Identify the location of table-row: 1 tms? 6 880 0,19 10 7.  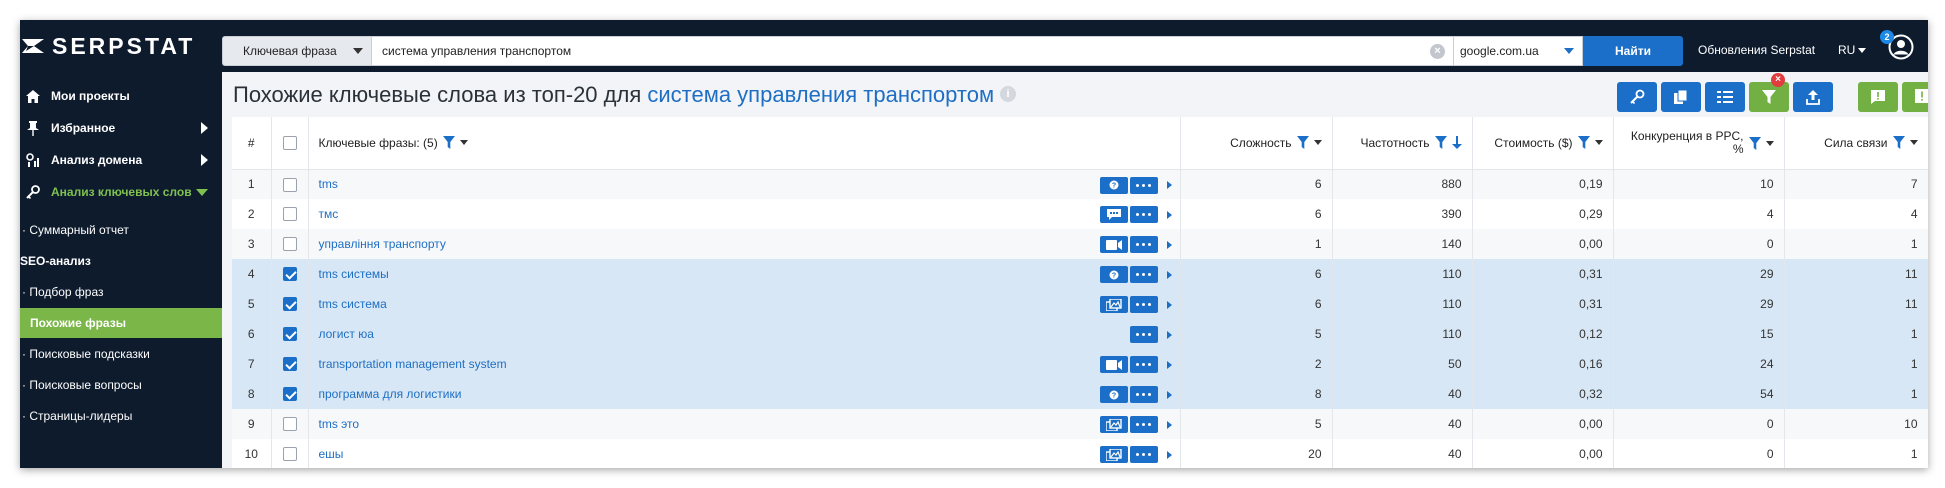
(1080, 184).